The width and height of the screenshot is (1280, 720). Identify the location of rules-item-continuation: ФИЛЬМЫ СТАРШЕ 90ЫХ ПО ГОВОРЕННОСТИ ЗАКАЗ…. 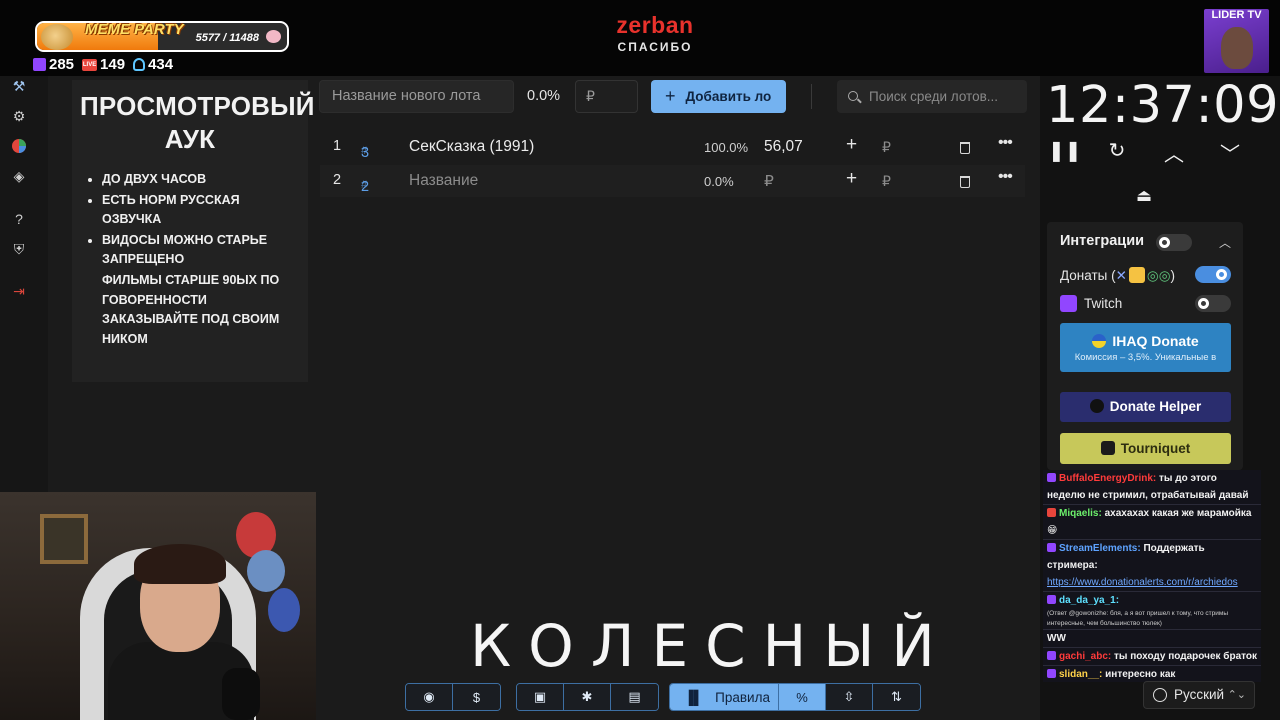
(191, 309).